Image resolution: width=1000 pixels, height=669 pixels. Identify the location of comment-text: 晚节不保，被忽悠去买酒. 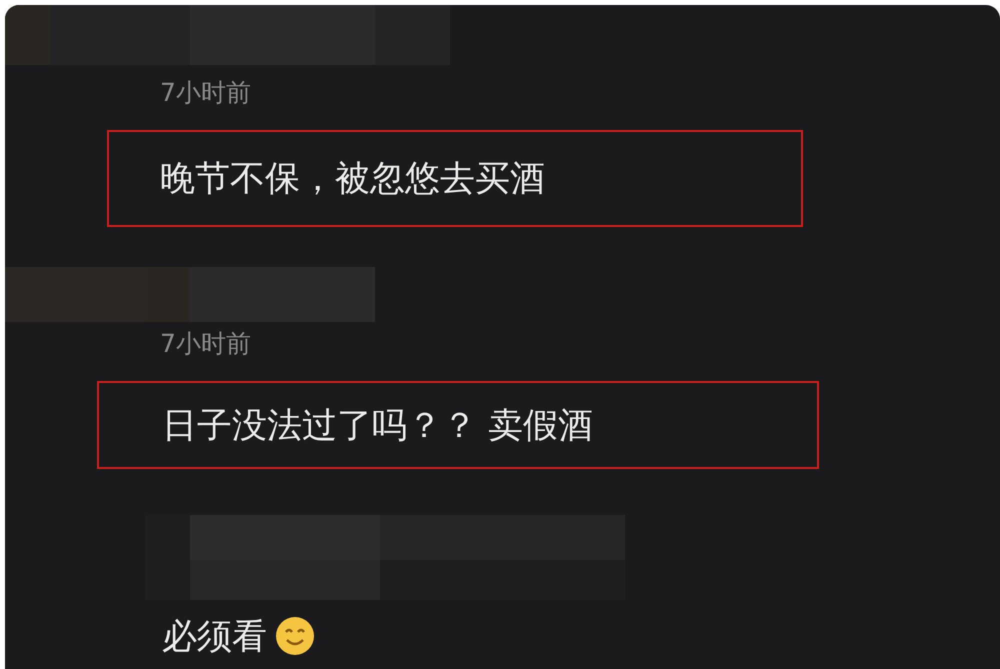
(352, 179).